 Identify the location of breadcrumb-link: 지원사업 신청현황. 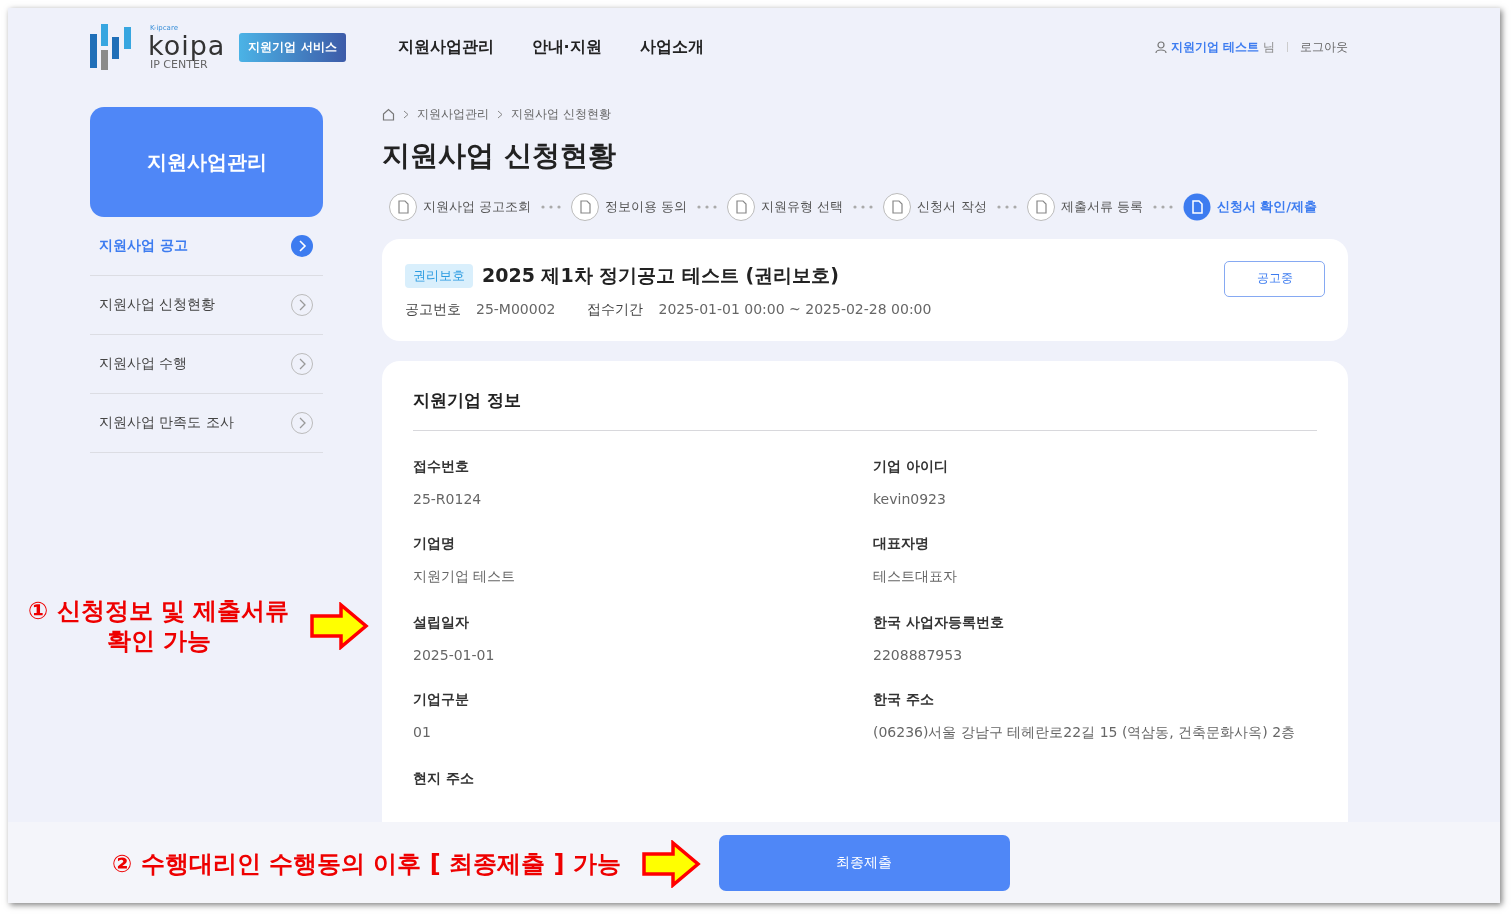
(561, 114).